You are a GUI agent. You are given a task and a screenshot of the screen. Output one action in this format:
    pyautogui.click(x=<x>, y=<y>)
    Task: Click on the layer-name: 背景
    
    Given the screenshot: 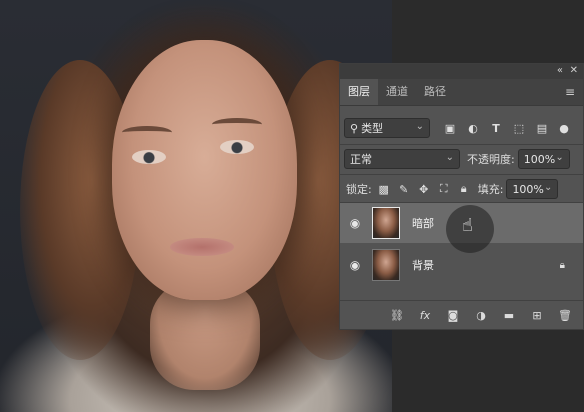 What is the action you would take?
    pyautogui.click(x=423, y=265)
    